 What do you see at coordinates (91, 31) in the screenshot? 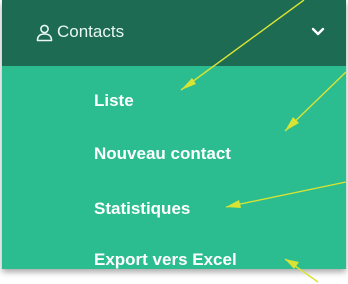
I see `sidebar-section-label: Contacts` at bounding box center [91, 31].